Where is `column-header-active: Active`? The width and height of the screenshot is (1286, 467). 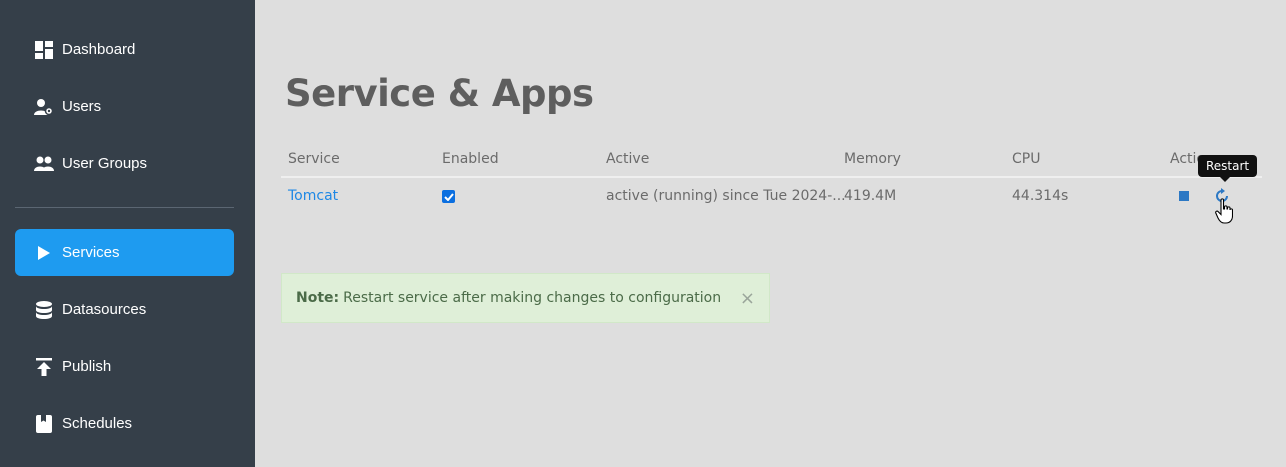 column-header-active: Active is located at coordinates (627, 159).